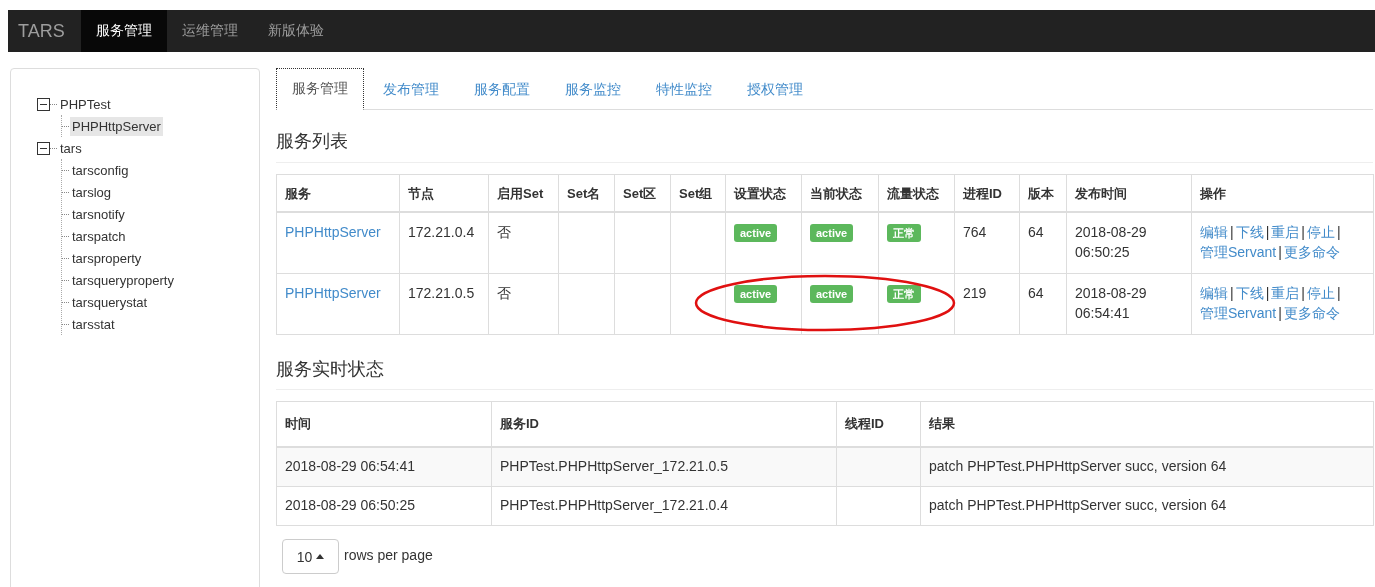 The width and height of the screenshot is (1375, 587). I want to click on tree-node: PHPTest, so click(85, 104).